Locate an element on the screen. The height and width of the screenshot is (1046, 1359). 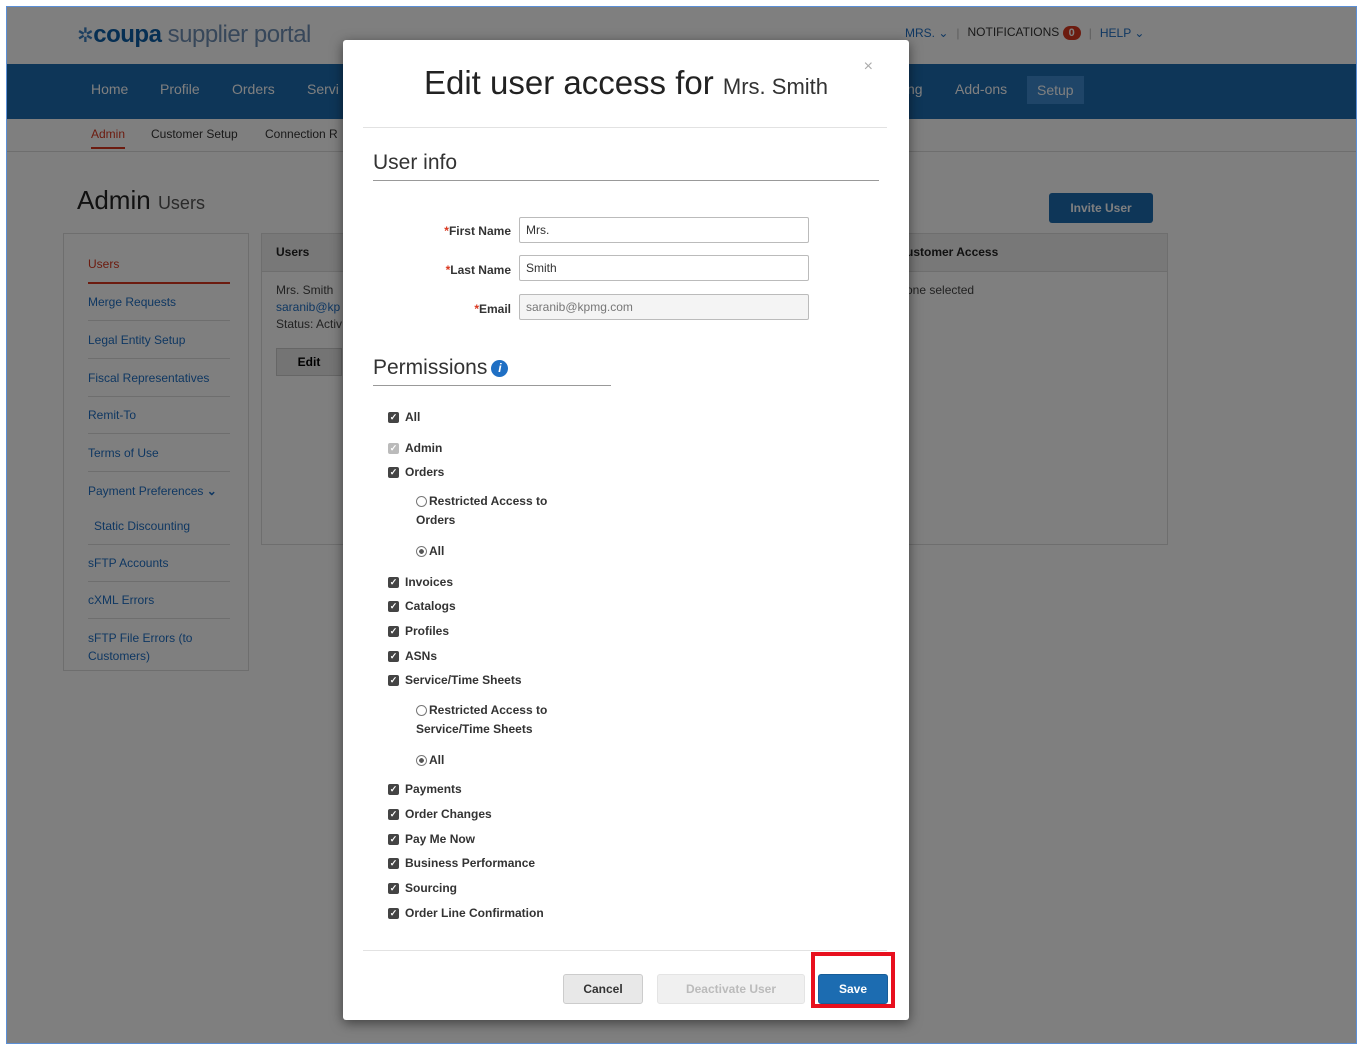
modal-title: Edit user access for Mrs. Smith is located at coordinates (626, 83).